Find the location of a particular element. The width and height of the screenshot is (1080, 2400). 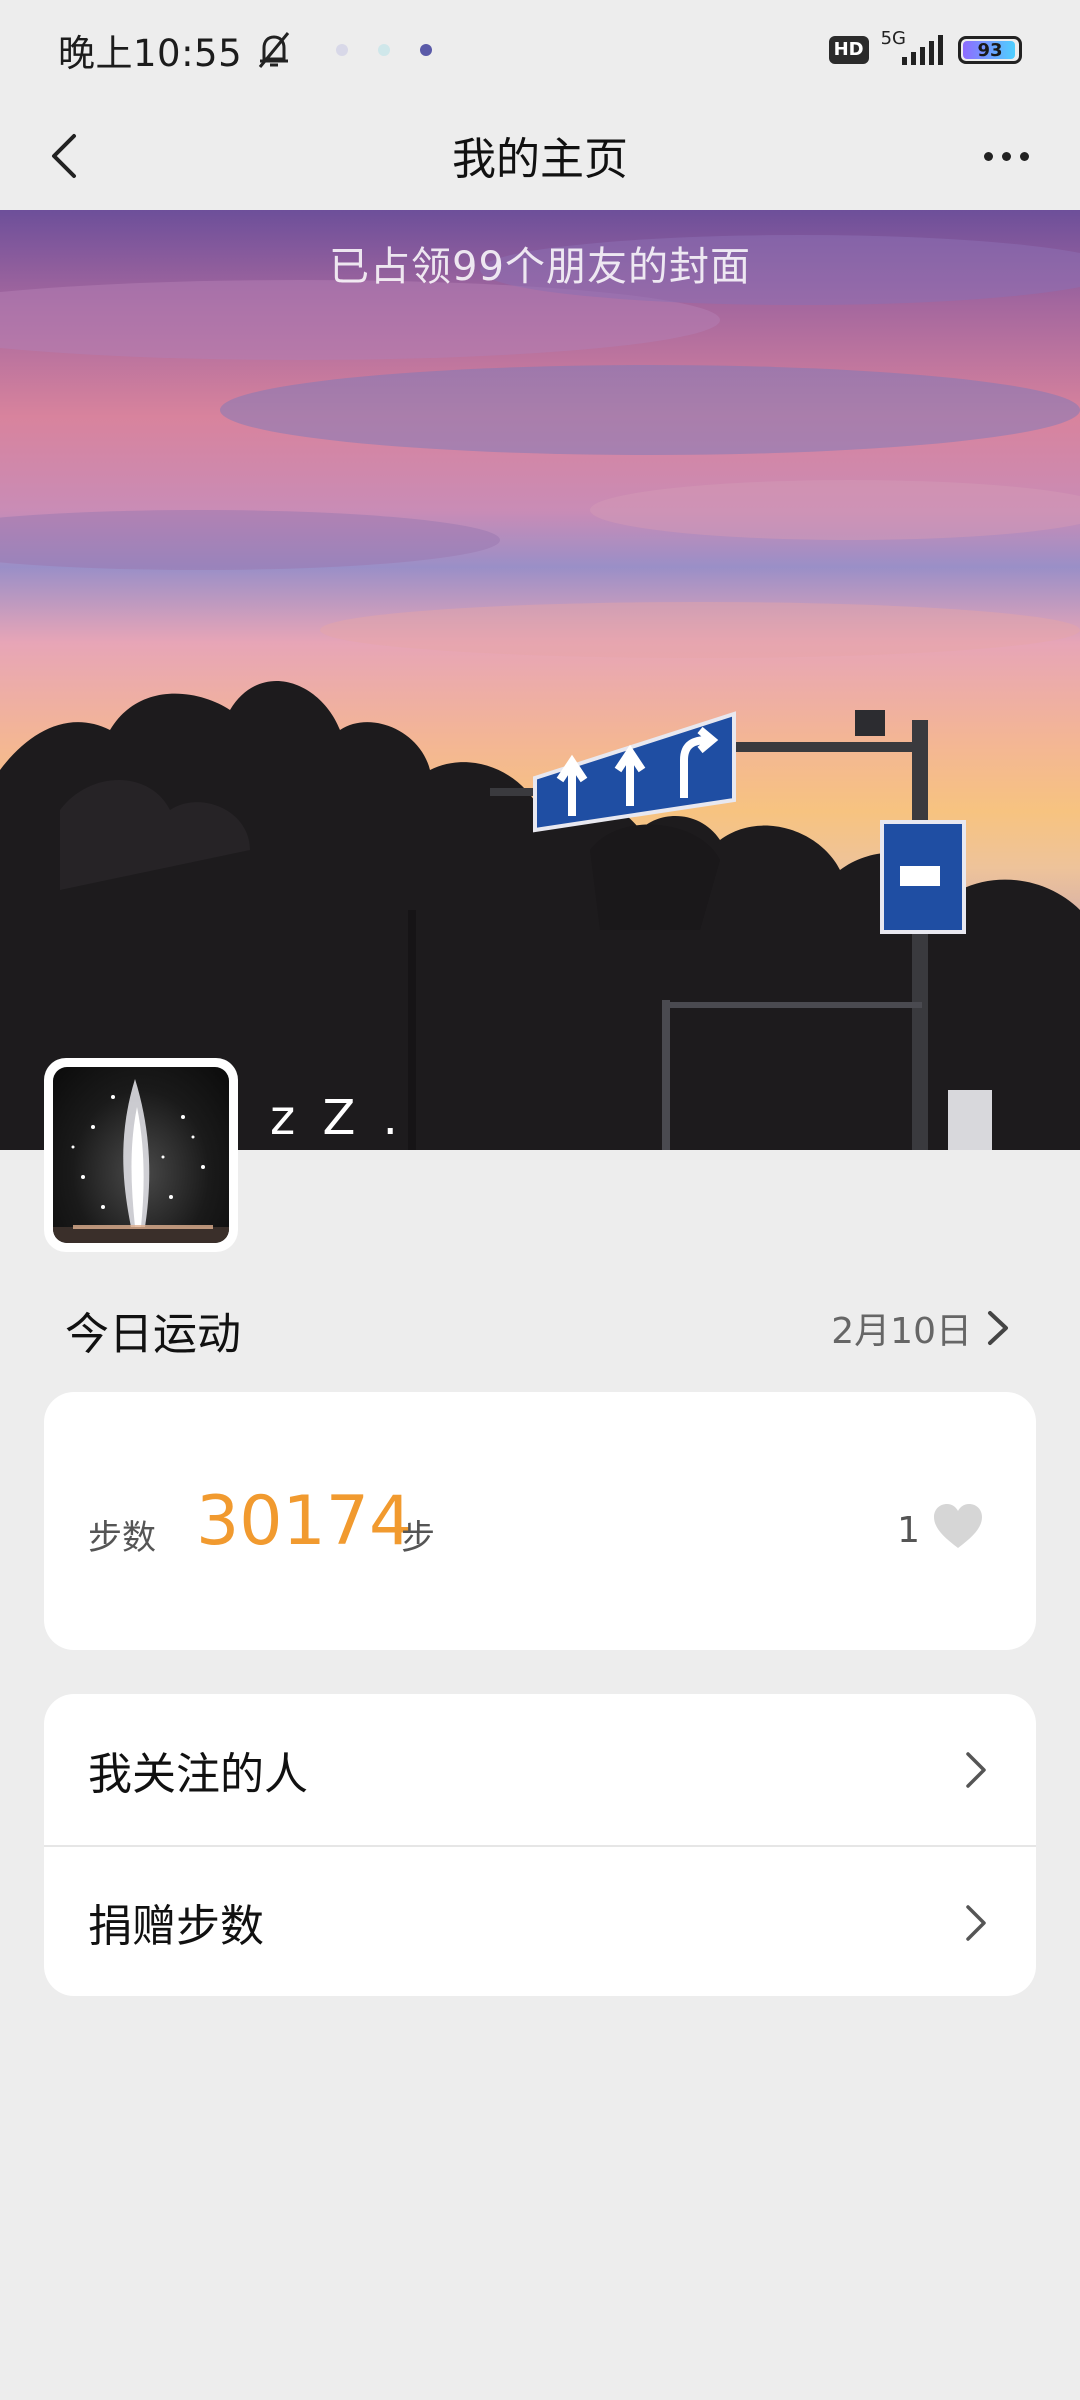

heart-icon is located at coordinates (958, 1526).